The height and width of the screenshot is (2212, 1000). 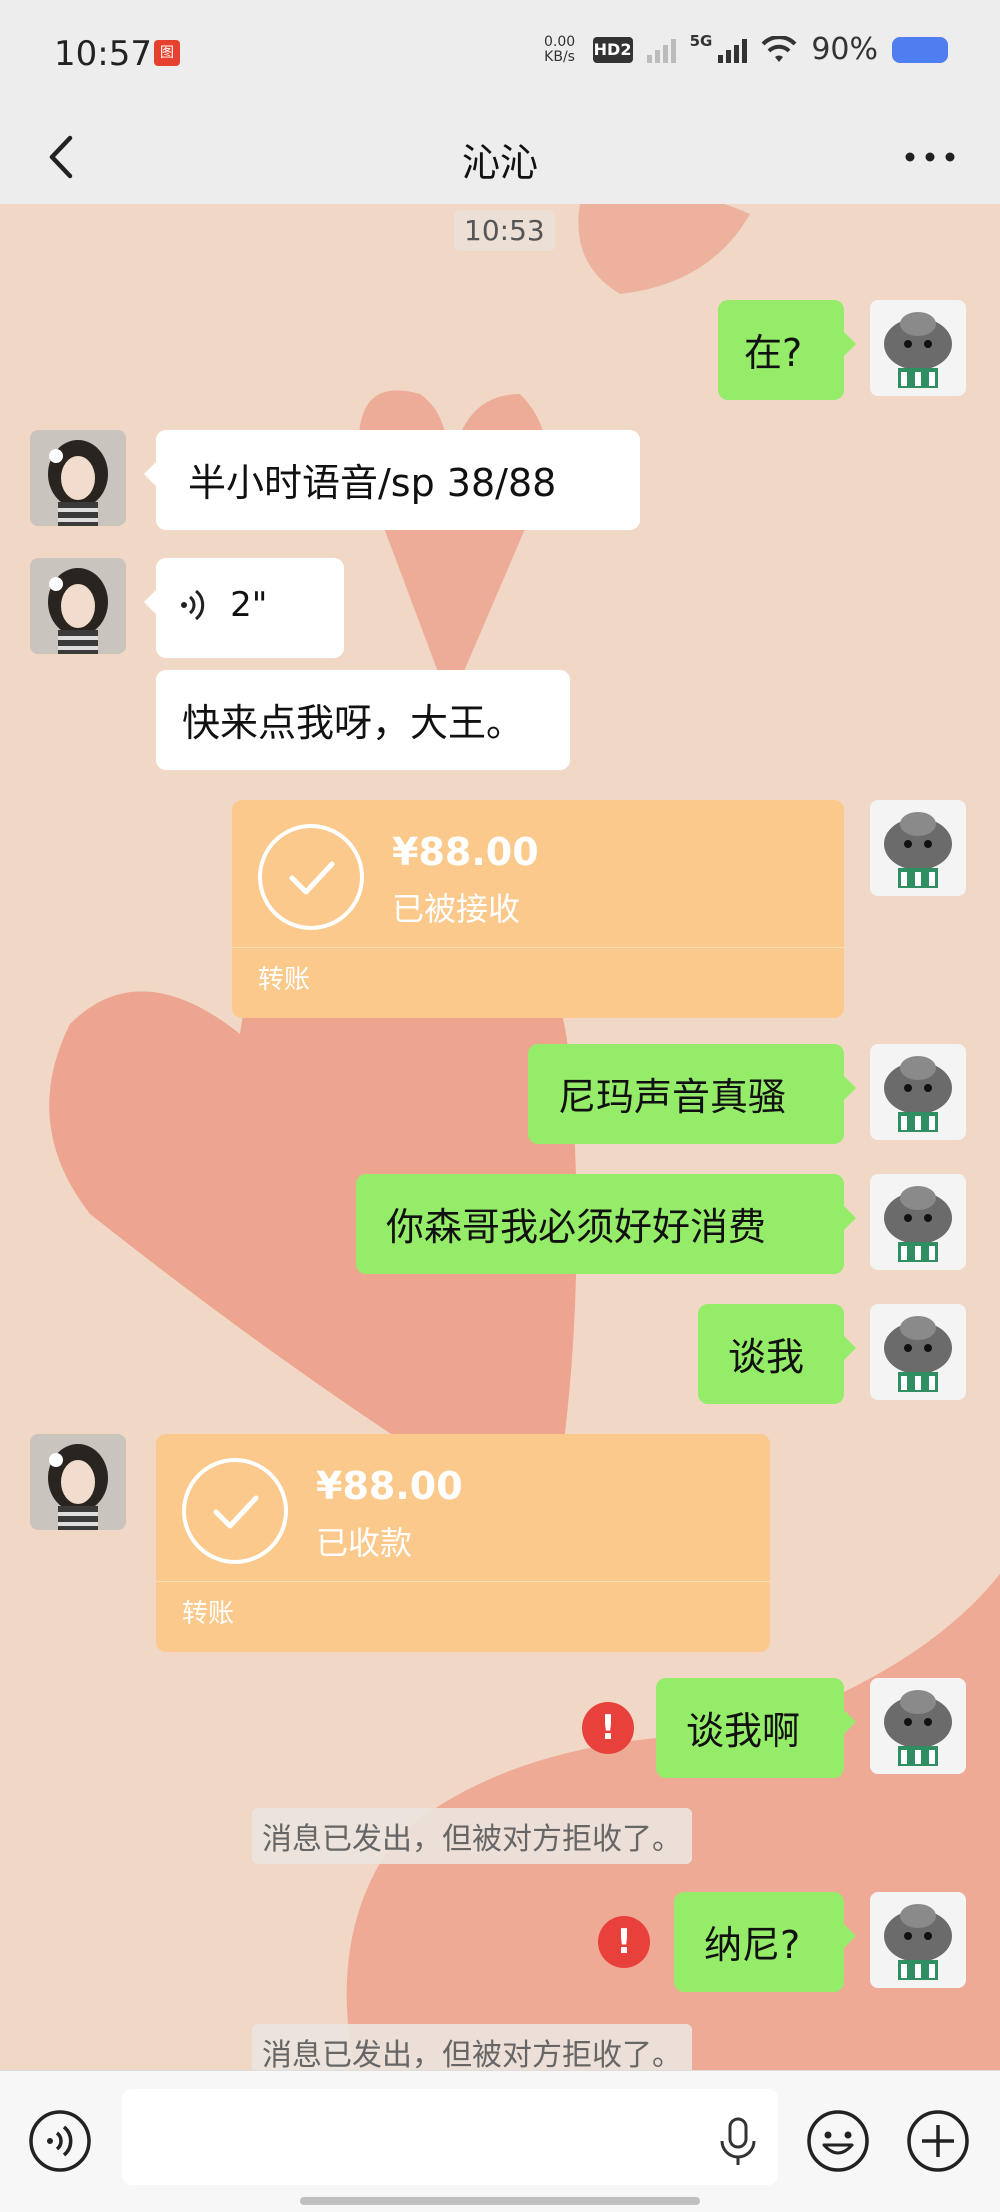 What do you see at coordinates (612, 49) in the screenshot?
I see `hd-icon: HD2` at bounding box center [612, 49].